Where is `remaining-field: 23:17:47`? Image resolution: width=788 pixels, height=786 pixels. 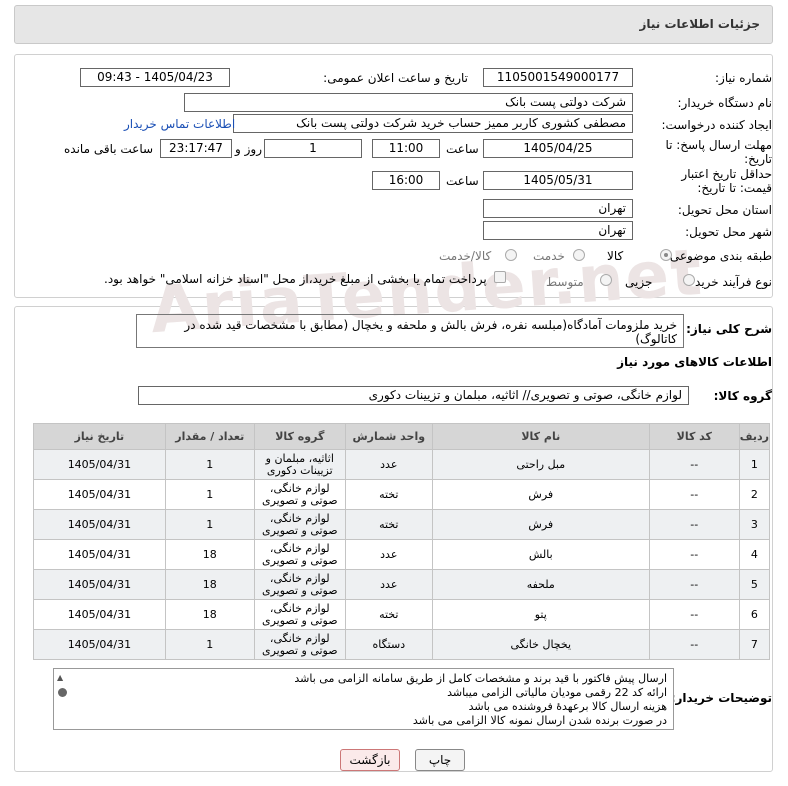
remaining-field: 23:17:47 is located at coordinates (196, 148).